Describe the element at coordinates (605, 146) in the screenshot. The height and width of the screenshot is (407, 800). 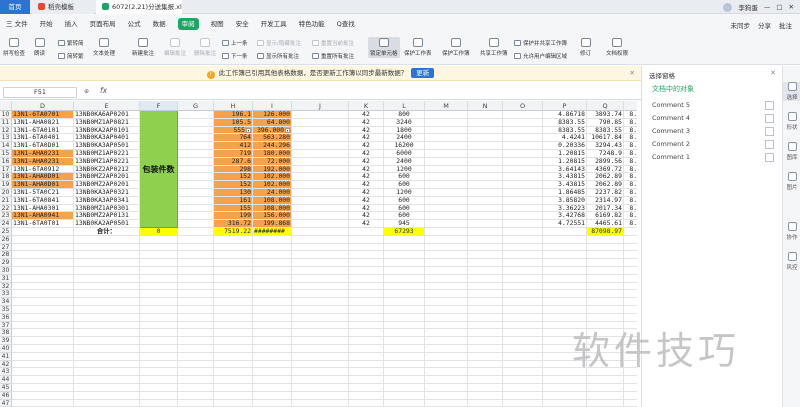
I see `cell-amount: 3294.43` at that location.